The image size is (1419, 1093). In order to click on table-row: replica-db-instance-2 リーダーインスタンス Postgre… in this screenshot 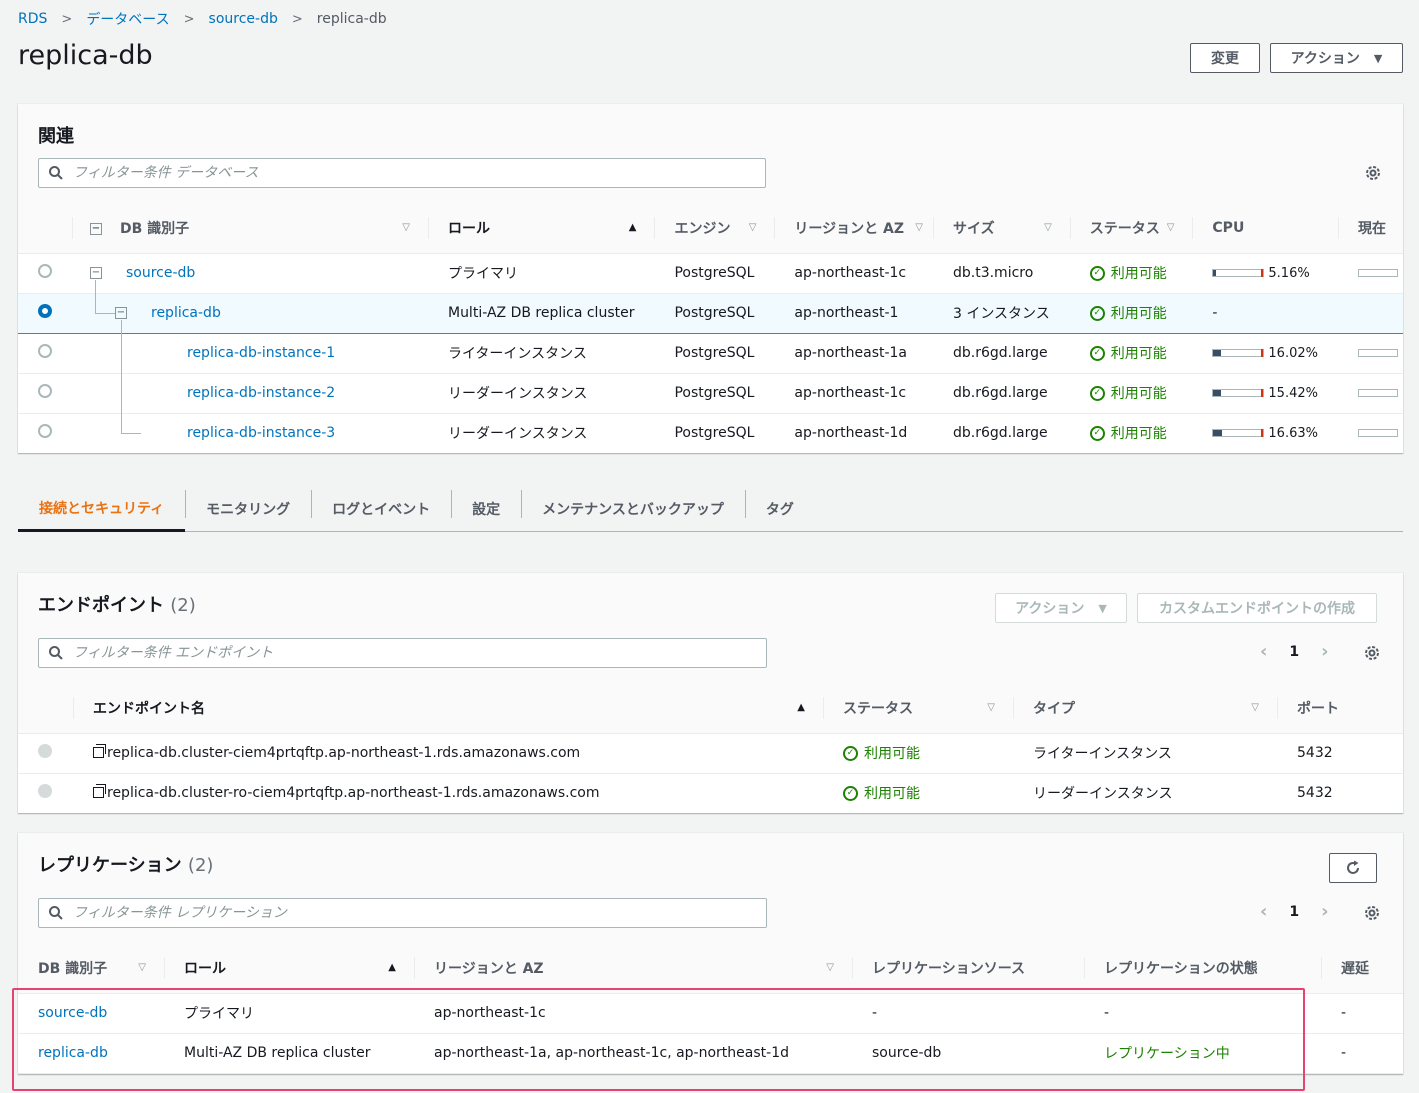, I will do `click(710, 386)`.